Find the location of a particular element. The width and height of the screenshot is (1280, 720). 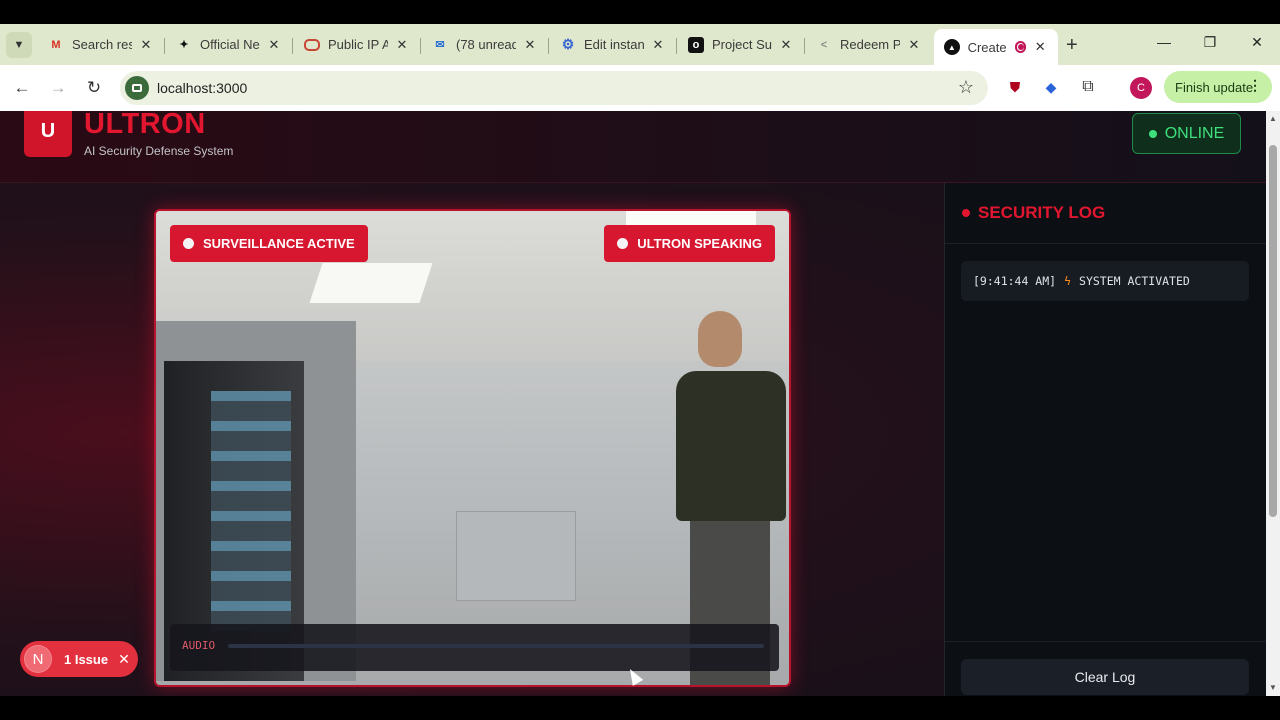

tab-title: Create is located at coordinates (987, 47).